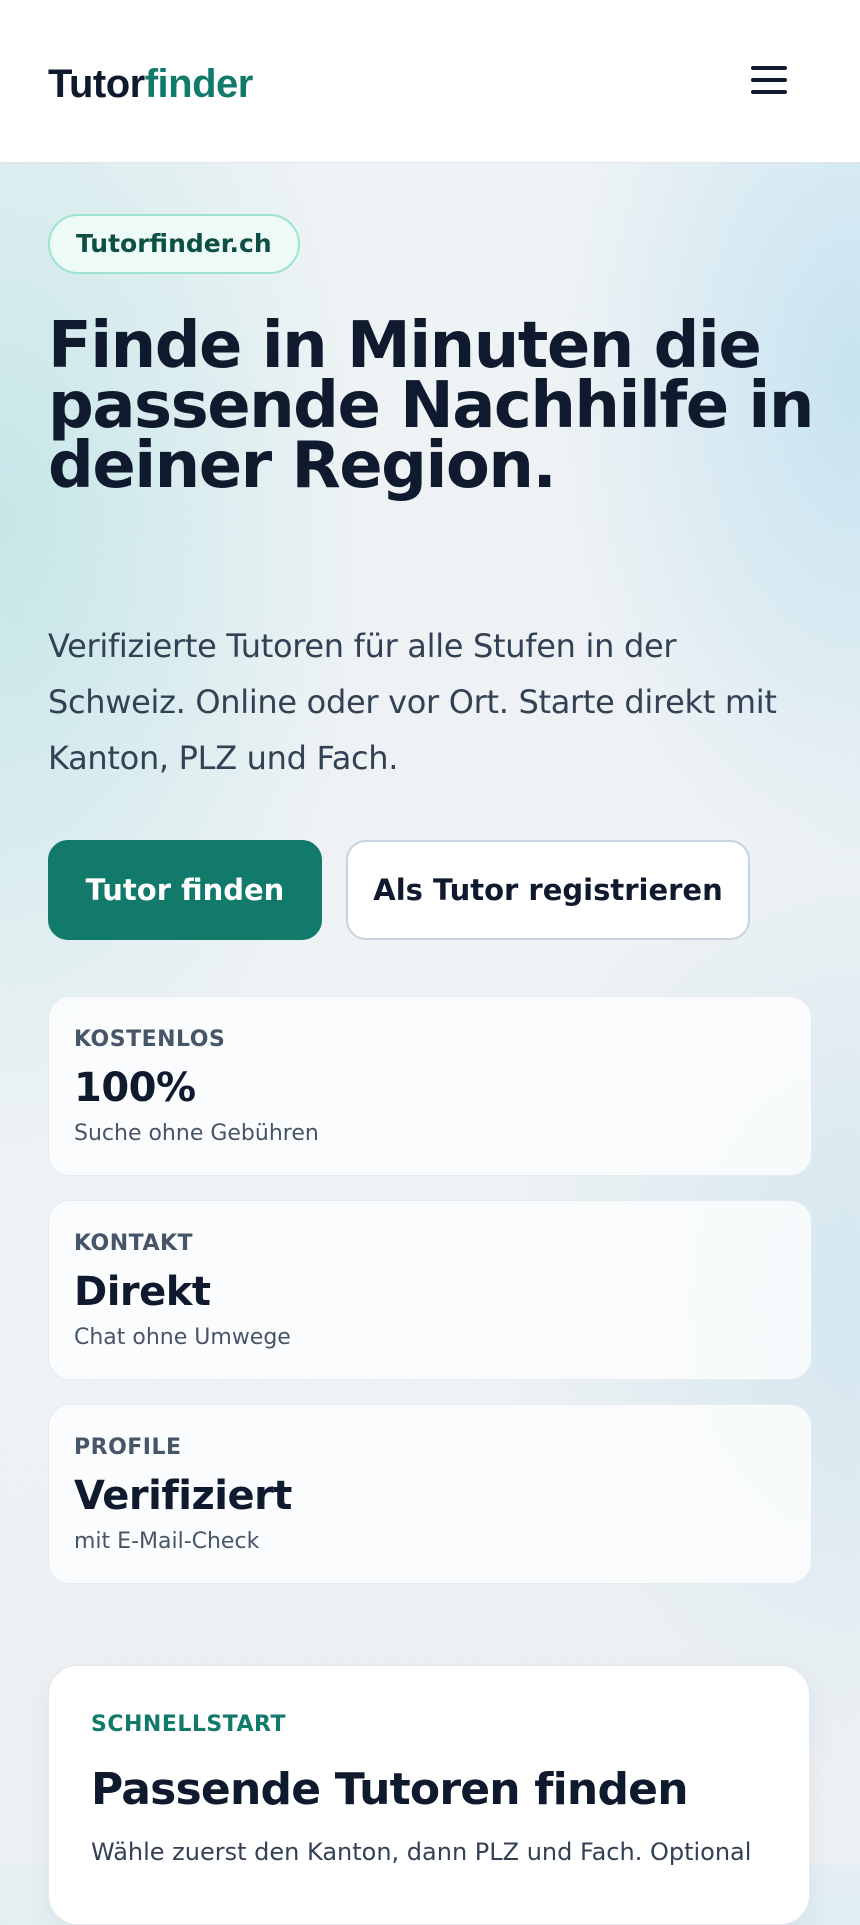 Image resolution: width=860 pixels, height=1925 pixels. Describe the element at coordinates (430, 1494) in the screenshot. I see `stat-card-profiles: PROFILE Verifiziert mit E-Mail-Check` at that location.